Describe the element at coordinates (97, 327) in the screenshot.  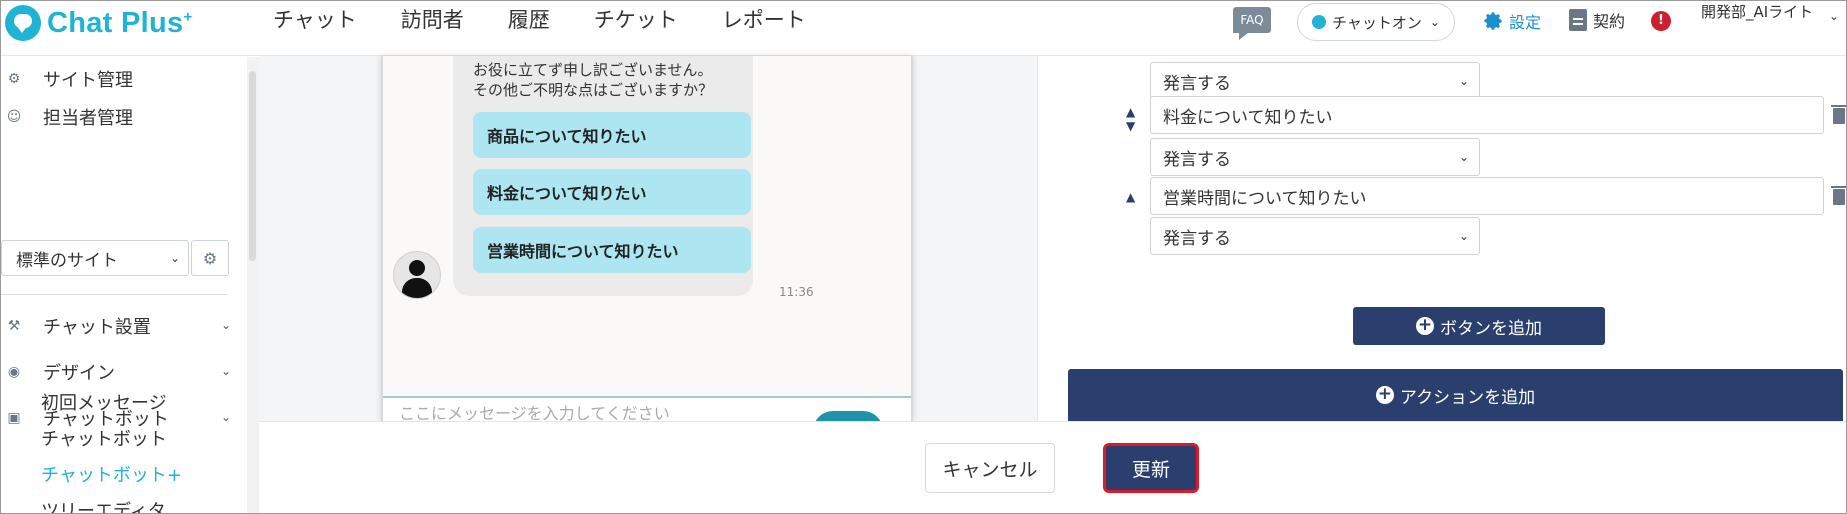
I see `sidebar-item-label: チャット設置` at that location.